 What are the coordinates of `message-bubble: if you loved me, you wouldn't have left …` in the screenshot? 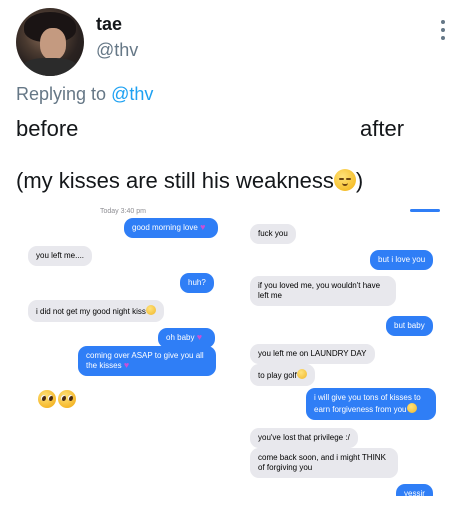 It's located at (323, 291).